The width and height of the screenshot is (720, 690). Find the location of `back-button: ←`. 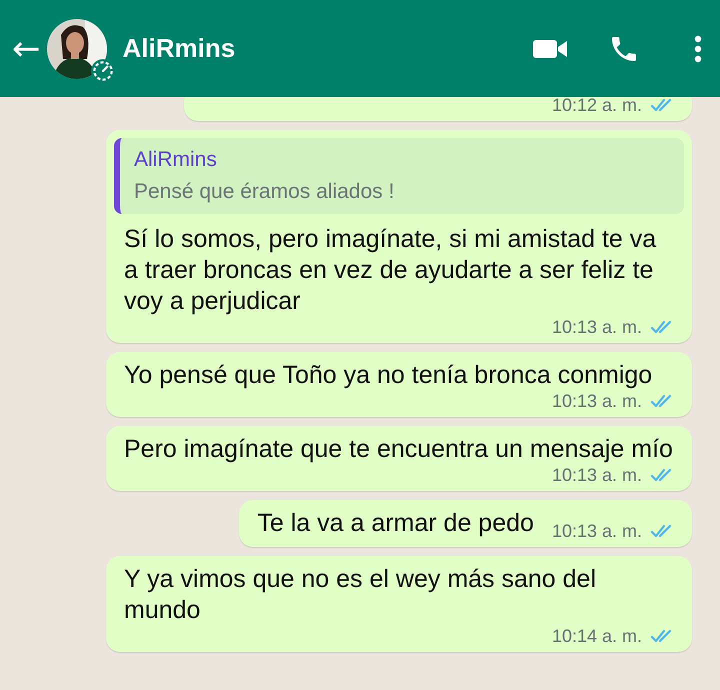

back-button: ← is located at coordinates (26, 49).